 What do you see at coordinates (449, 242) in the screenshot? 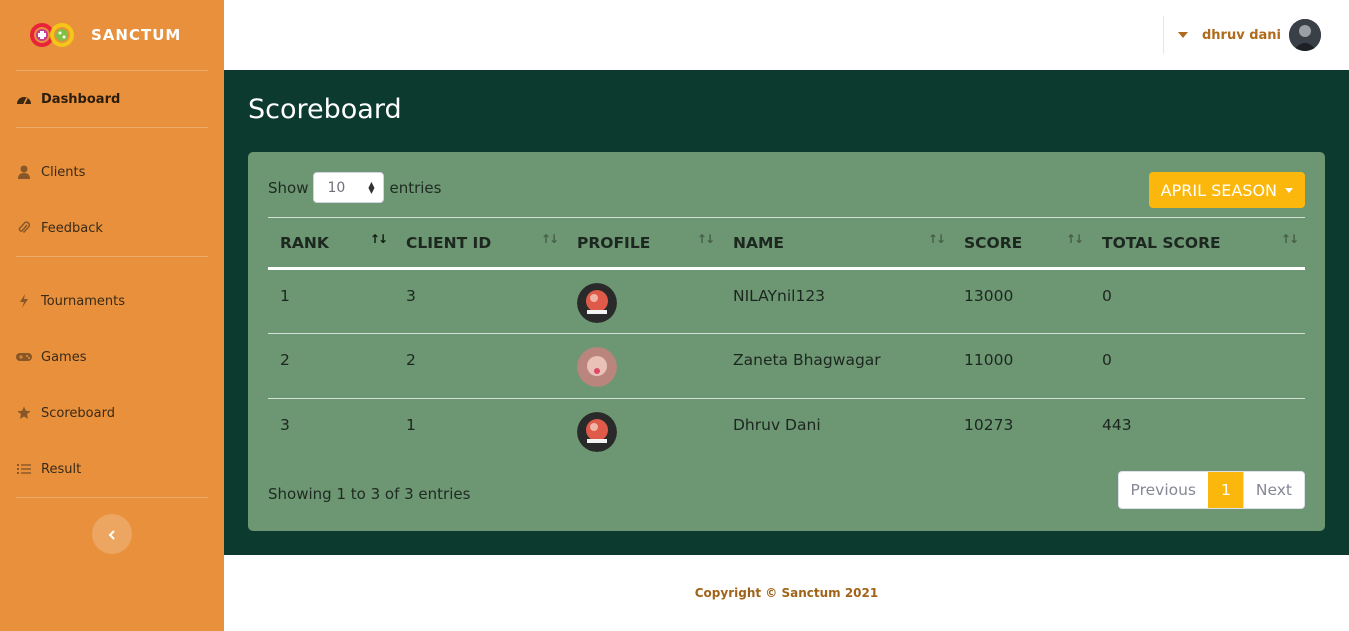
I see `column-label: CLIENT ID` at bounding box center [449, 242].